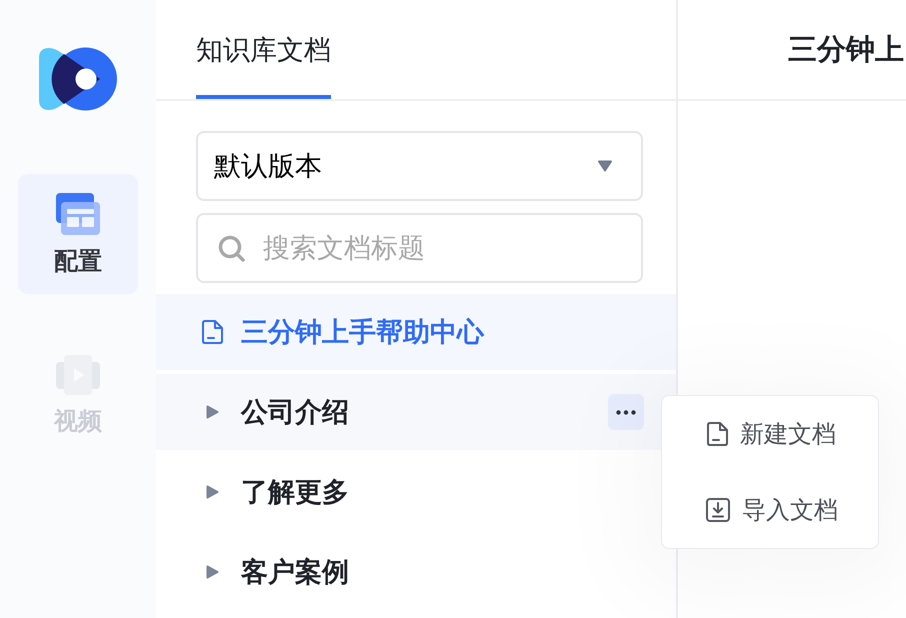  Describe the element at coordinates (263, 49) in the screenshot. I see `tab: 知识库文档` at that location.